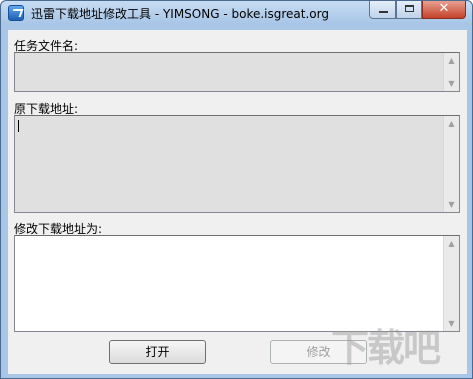  I want to click on maximize-icon, so click(409, 8).